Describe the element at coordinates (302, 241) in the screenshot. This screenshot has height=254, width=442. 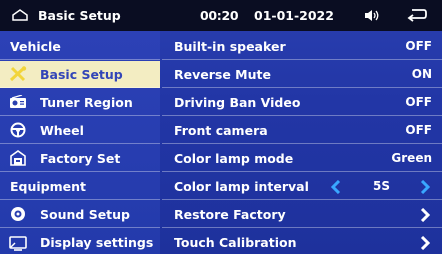
I see `setting-touch-calibration: Touch Calibration` at that location.